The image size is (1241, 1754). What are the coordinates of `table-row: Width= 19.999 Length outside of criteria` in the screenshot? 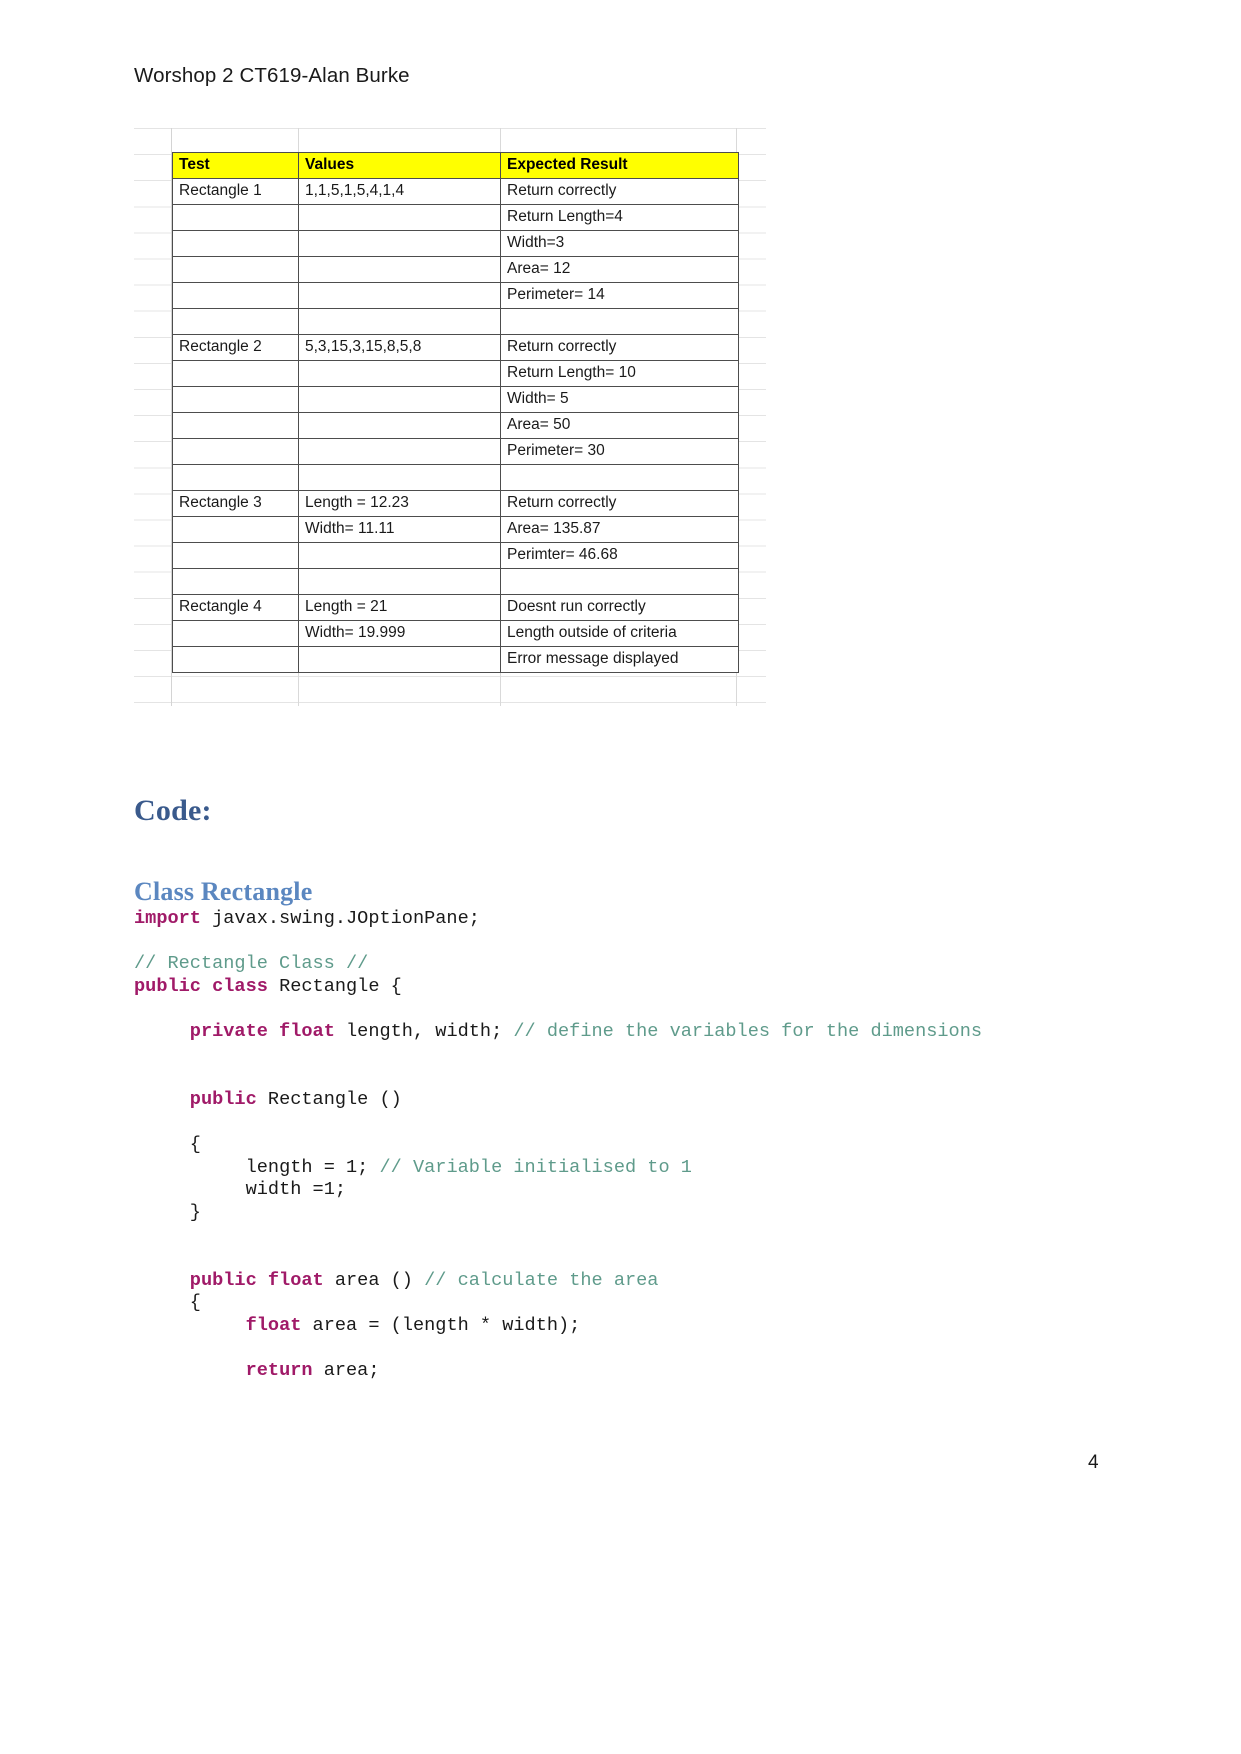 It's located at (455, 633).